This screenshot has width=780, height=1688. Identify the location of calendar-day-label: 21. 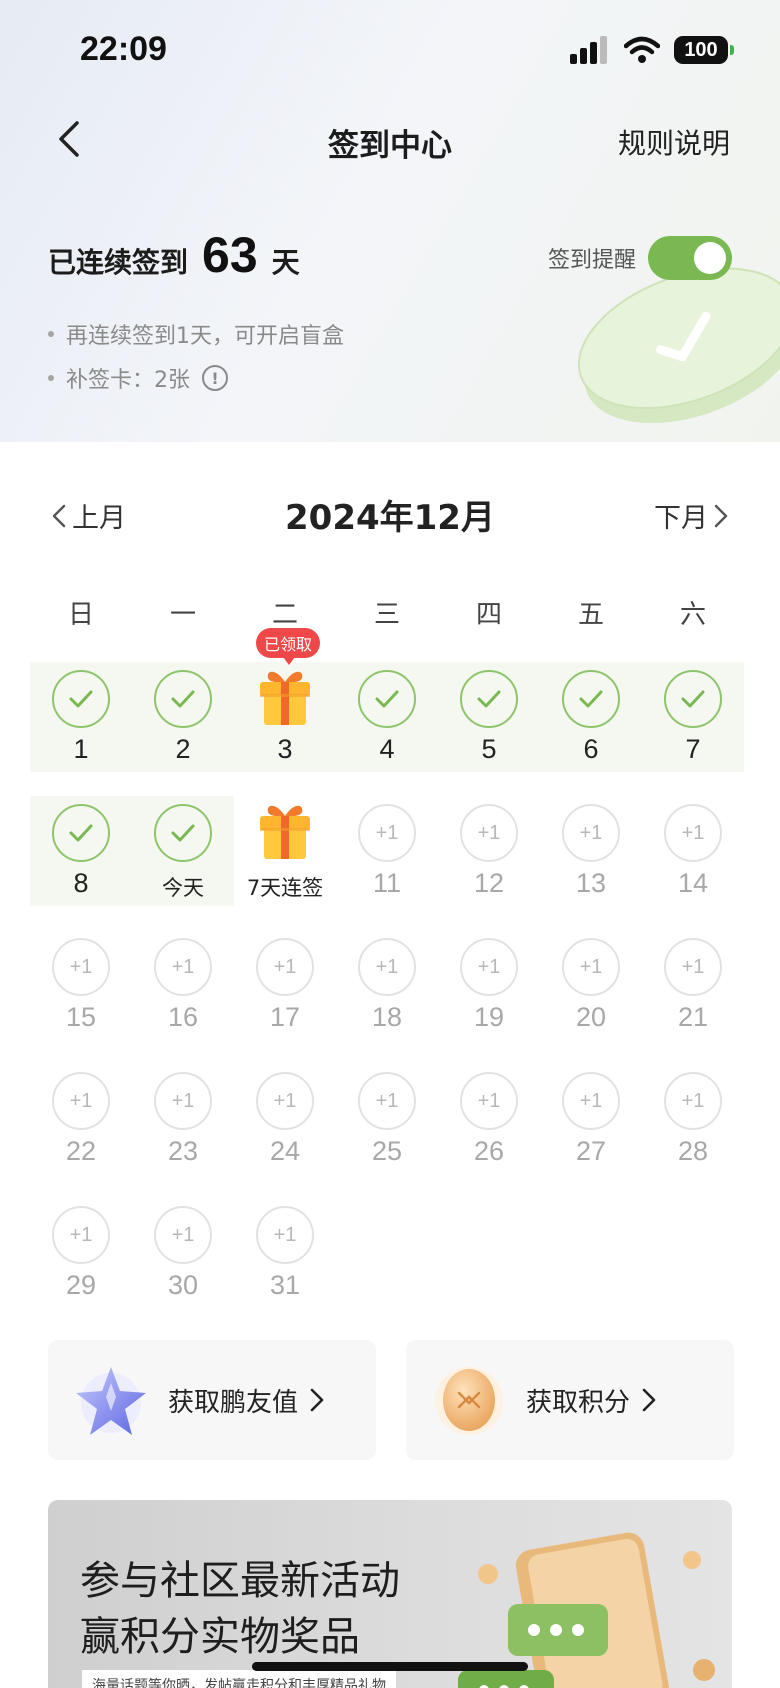
(693, 1017).